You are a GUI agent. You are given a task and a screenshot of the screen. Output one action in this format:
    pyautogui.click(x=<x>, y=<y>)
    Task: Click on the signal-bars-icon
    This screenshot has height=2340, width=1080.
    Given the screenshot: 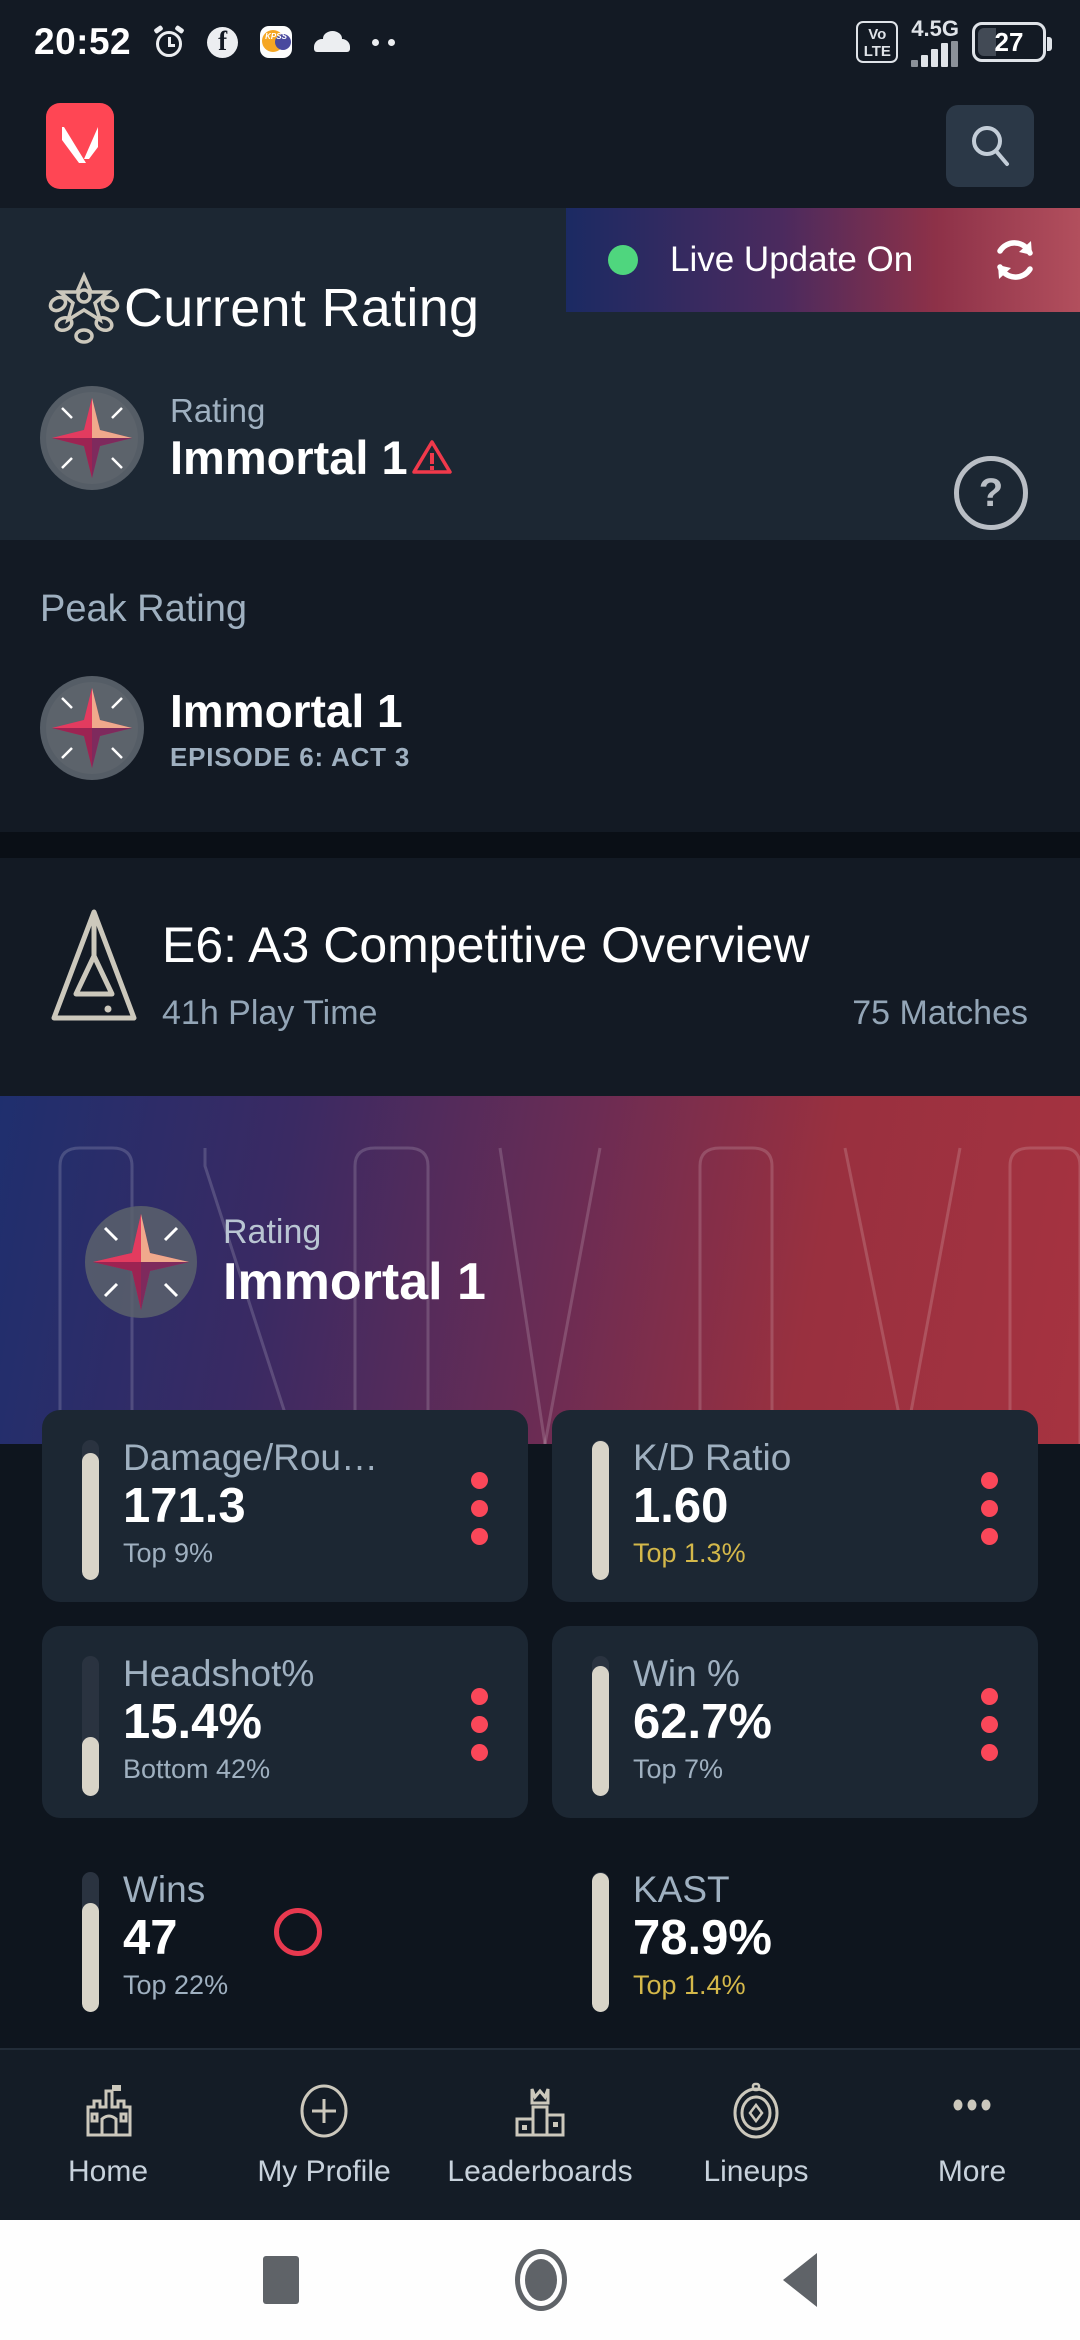 What is the action you would take?
    pyautogui.click(x=935, y=53)
    